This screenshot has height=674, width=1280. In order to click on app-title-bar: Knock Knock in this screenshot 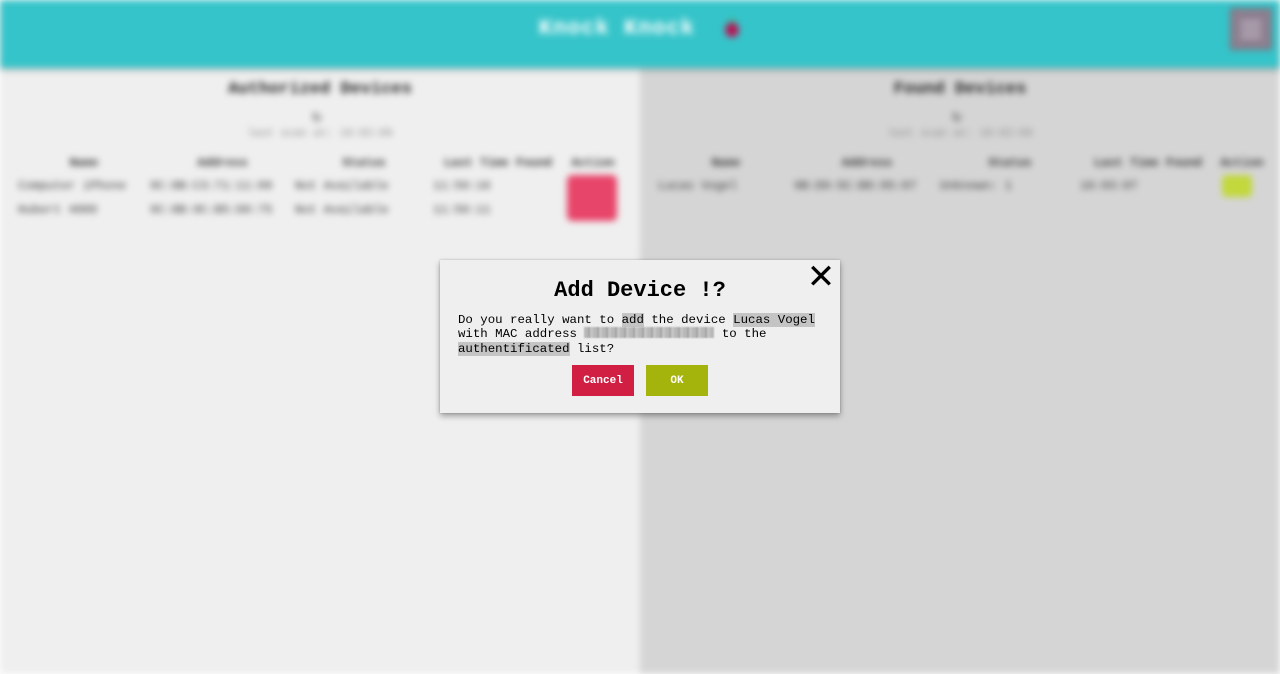, I will do `click(640, 28)`.